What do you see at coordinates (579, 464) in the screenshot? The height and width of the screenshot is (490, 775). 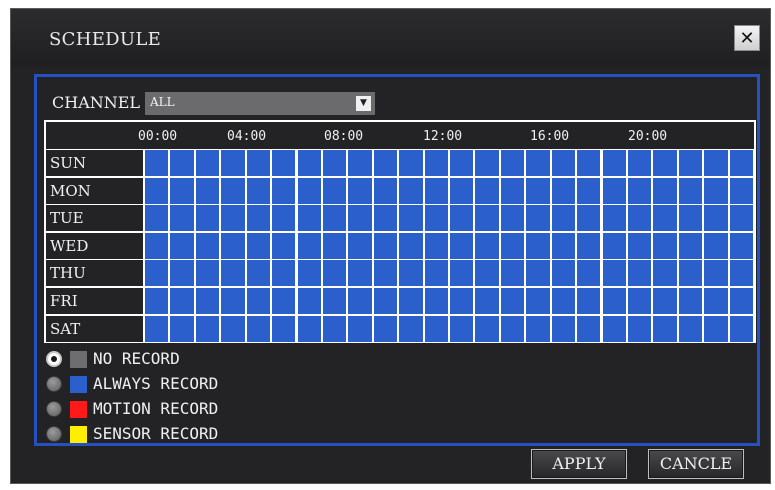 I see `apply-button: APPLY` at bounding box center [579, 464].